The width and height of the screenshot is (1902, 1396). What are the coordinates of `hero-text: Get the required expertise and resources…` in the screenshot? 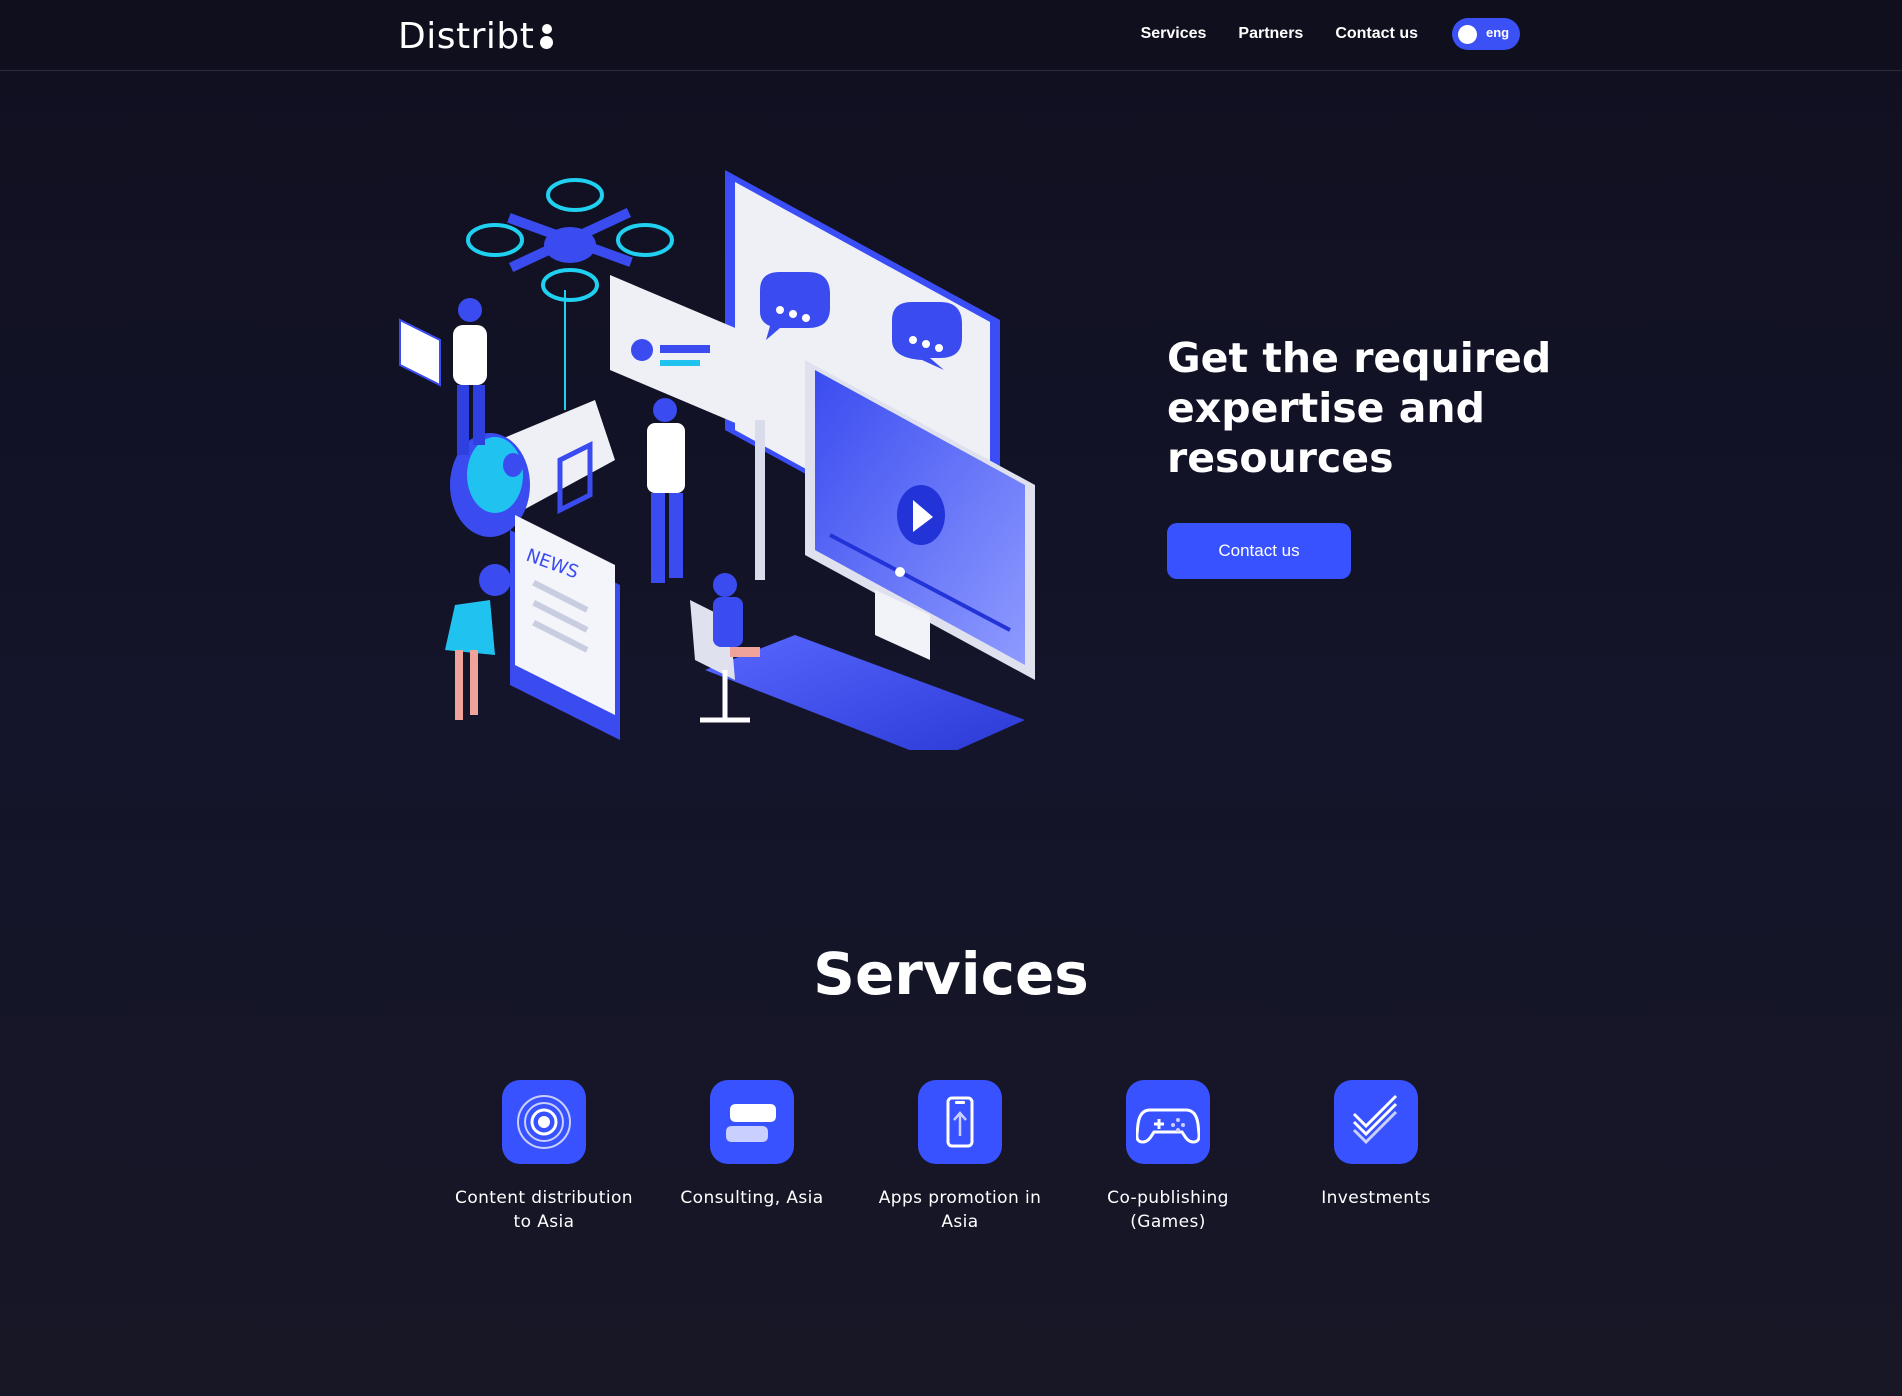 It's located at (1377, 456).